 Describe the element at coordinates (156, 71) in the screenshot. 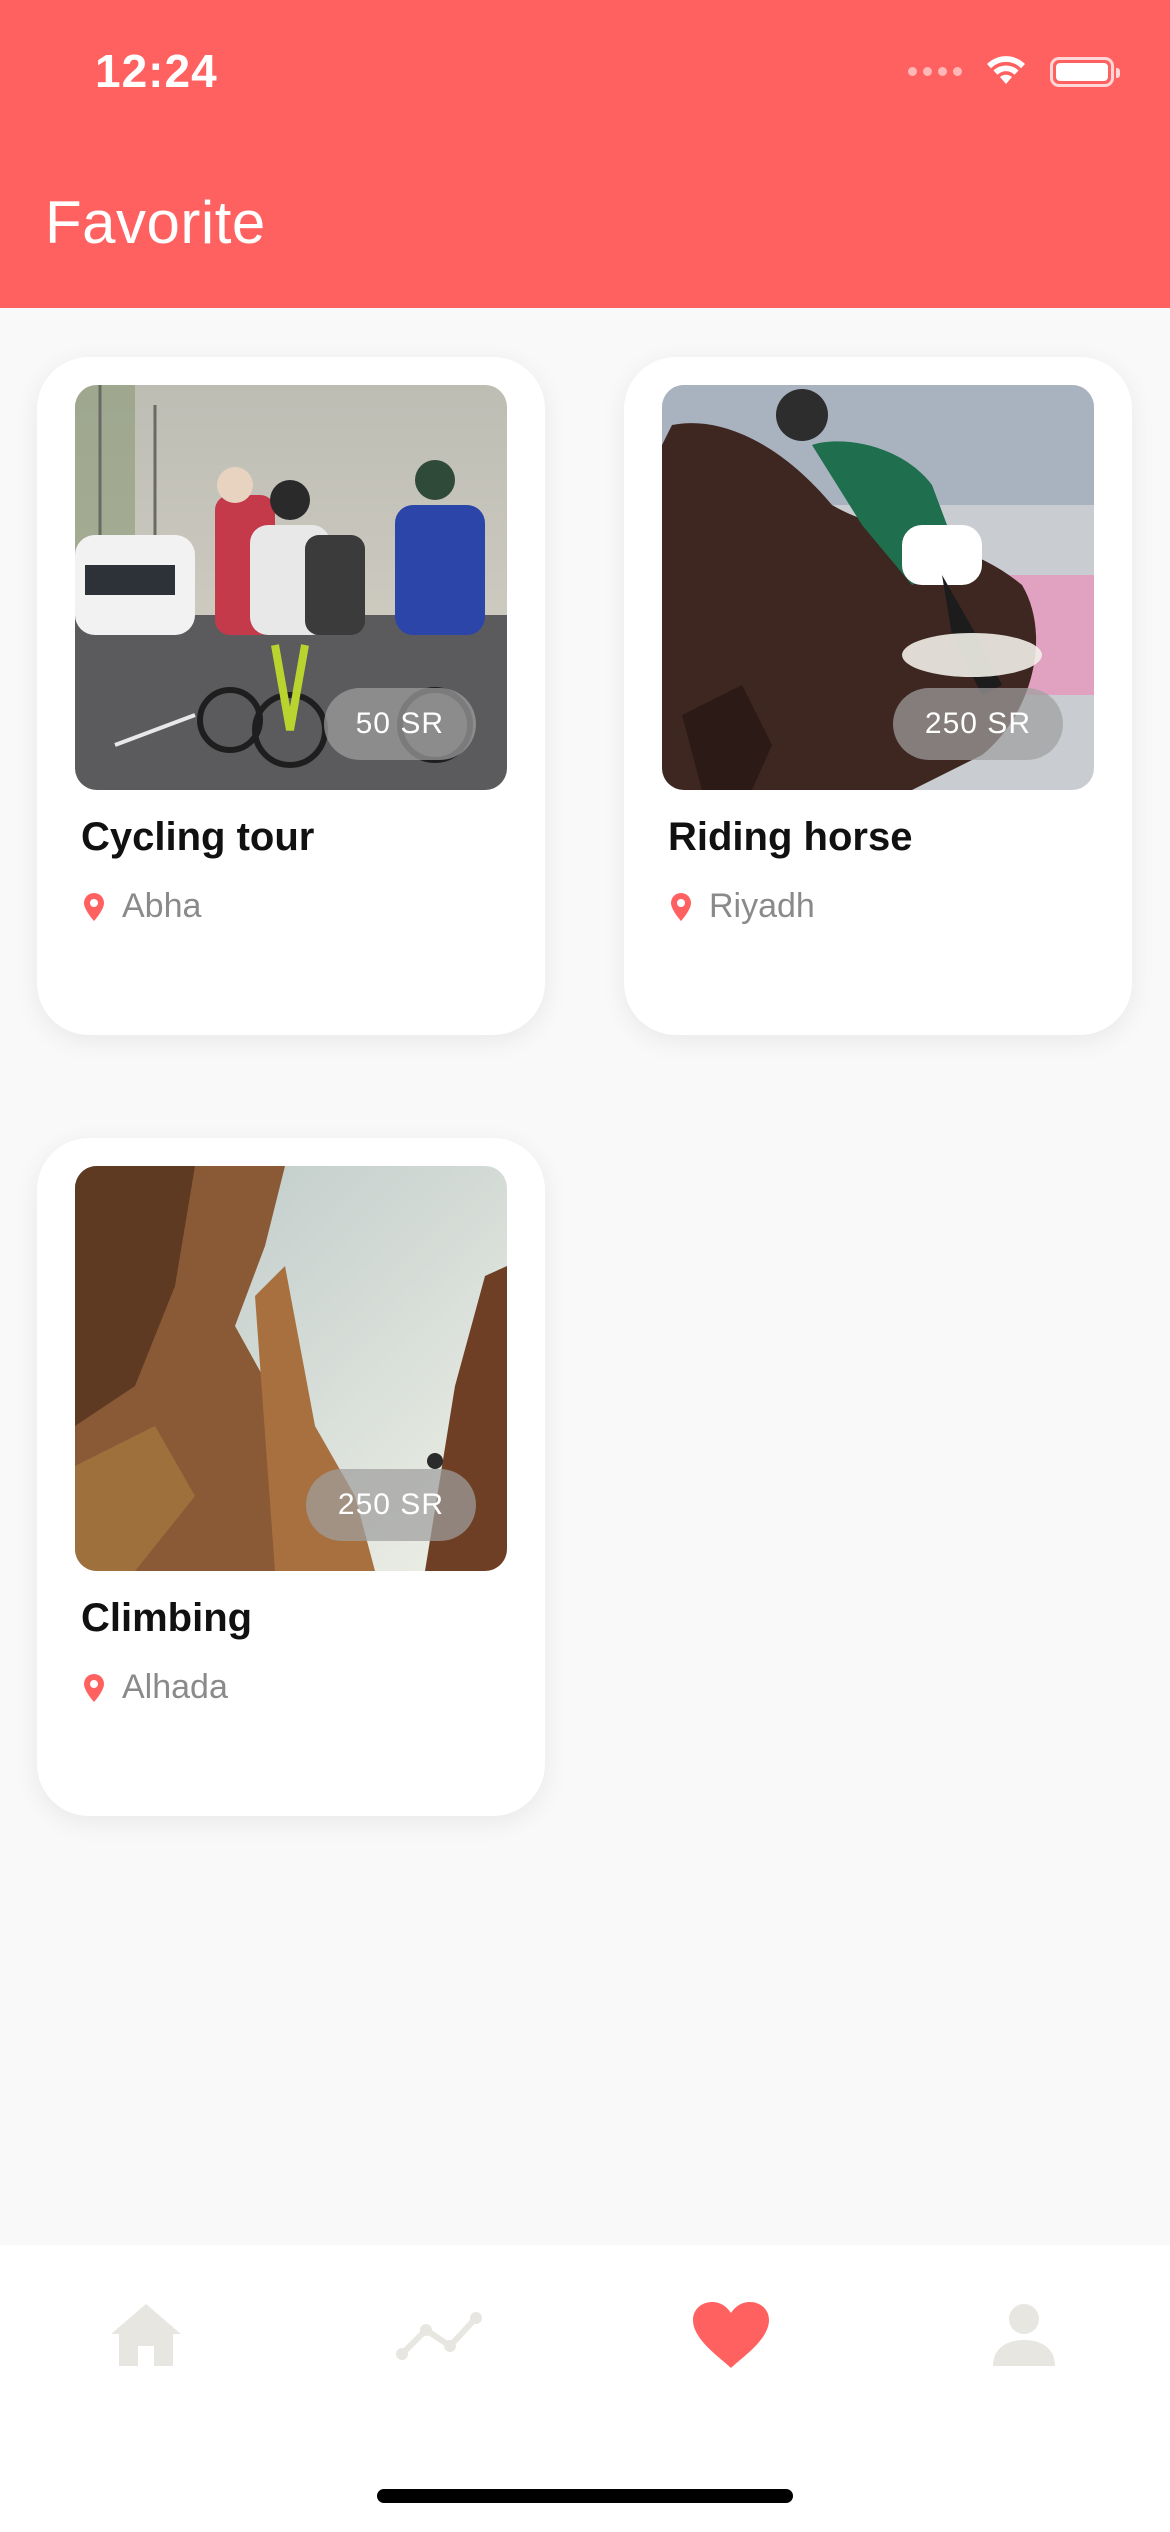

I see `status-time: 12:24` at that location.